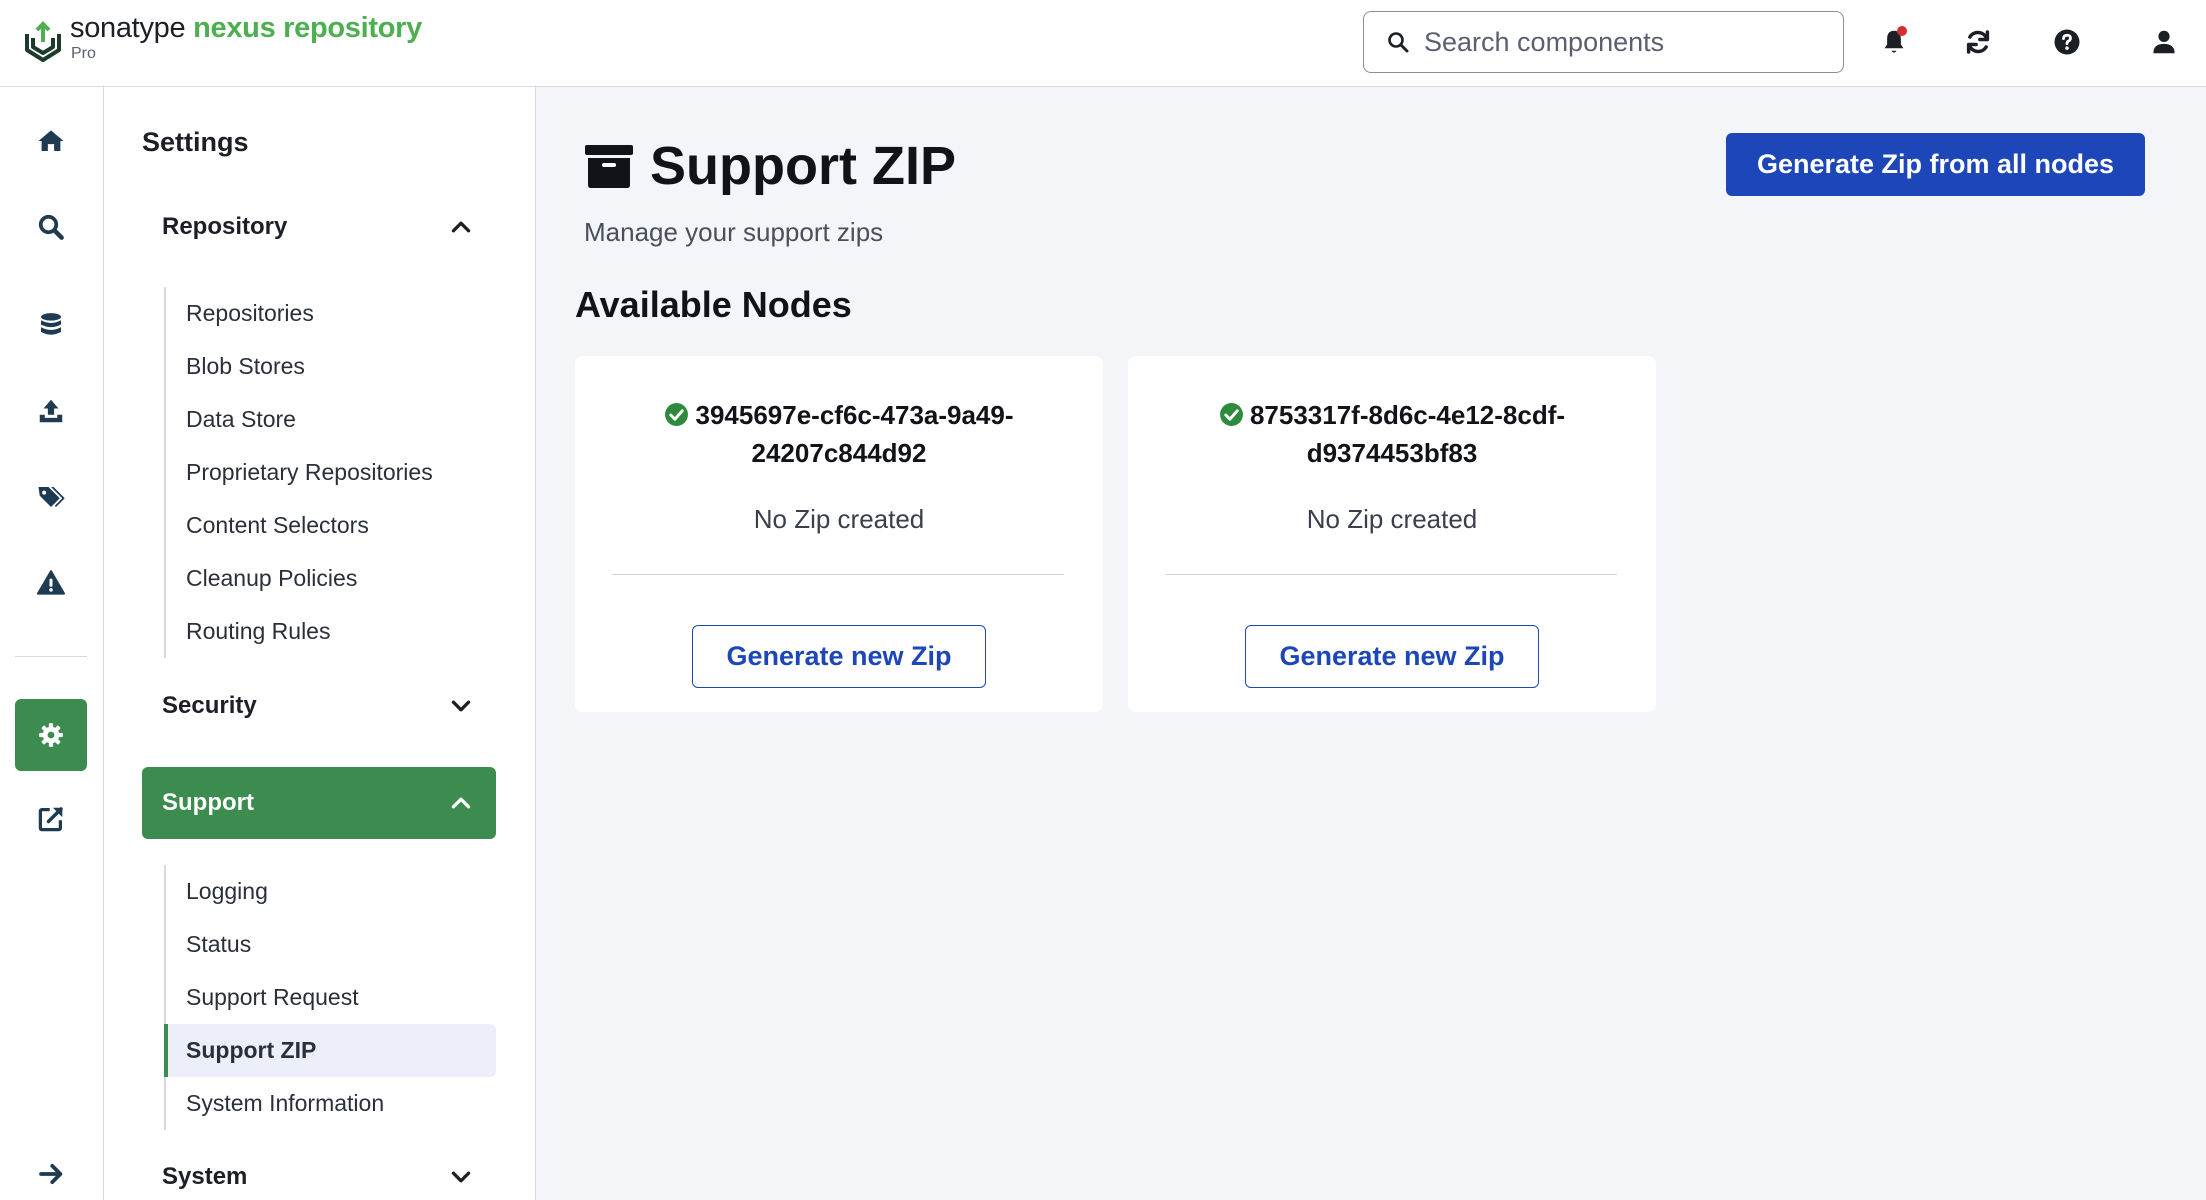  What do you see at coordinates (330, 1050) in the screenshot?
I see `sidebar-item-support-zip: Support ZIP` at bounding box center [330, 1050].